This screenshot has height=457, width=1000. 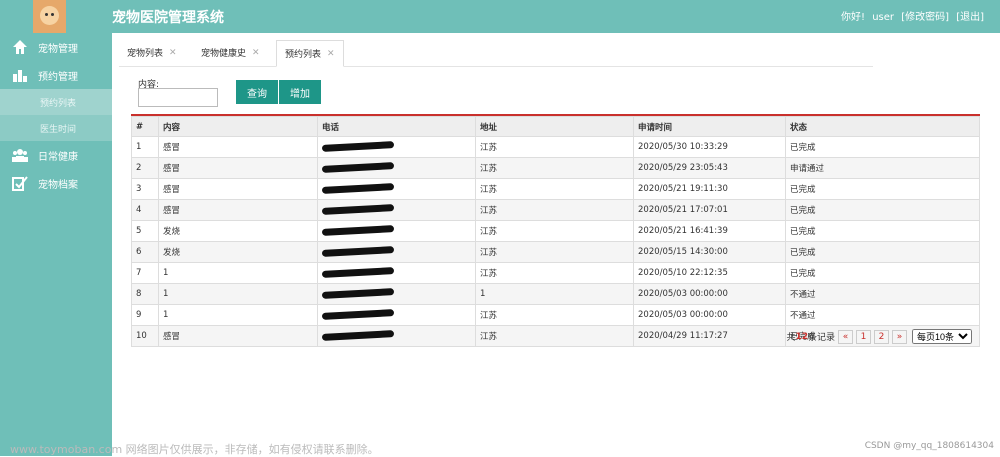 I want to click on sidebar-item-pet-management: 宠物管理, so click(x=56, y=47).